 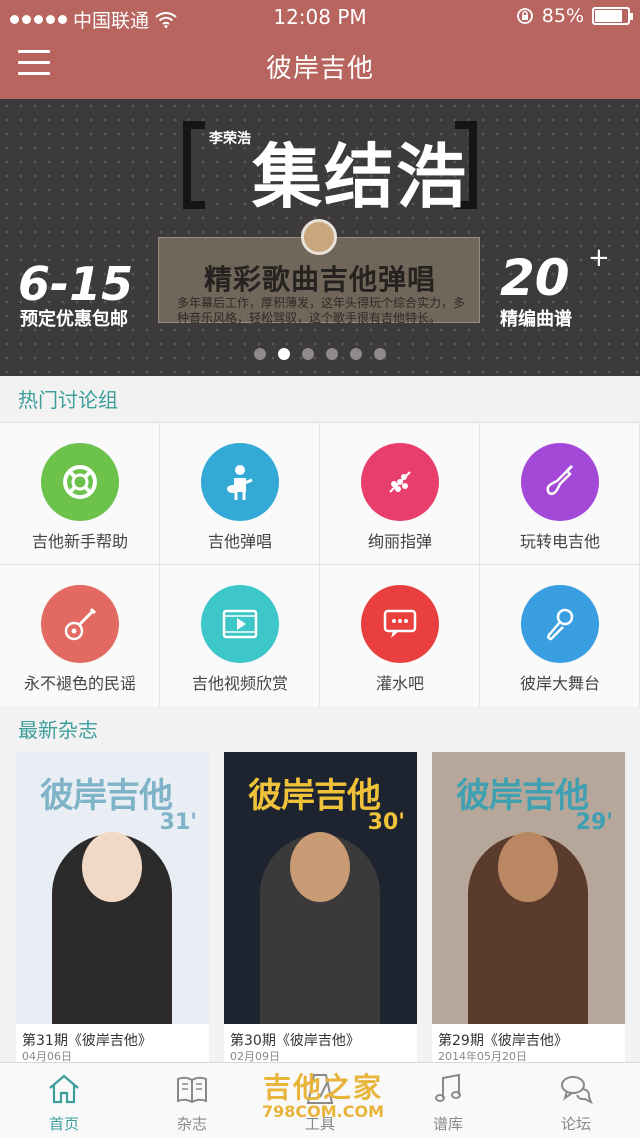 What do you see at coordinates (560, 482) in the screenshot?
I see `electric-guitar-icon` at bounding box center [560, 482].